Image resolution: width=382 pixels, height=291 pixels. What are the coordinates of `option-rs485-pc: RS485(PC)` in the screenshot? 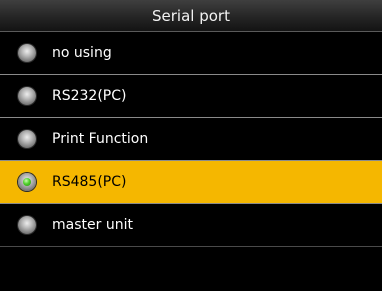 It's located at (191, 182).